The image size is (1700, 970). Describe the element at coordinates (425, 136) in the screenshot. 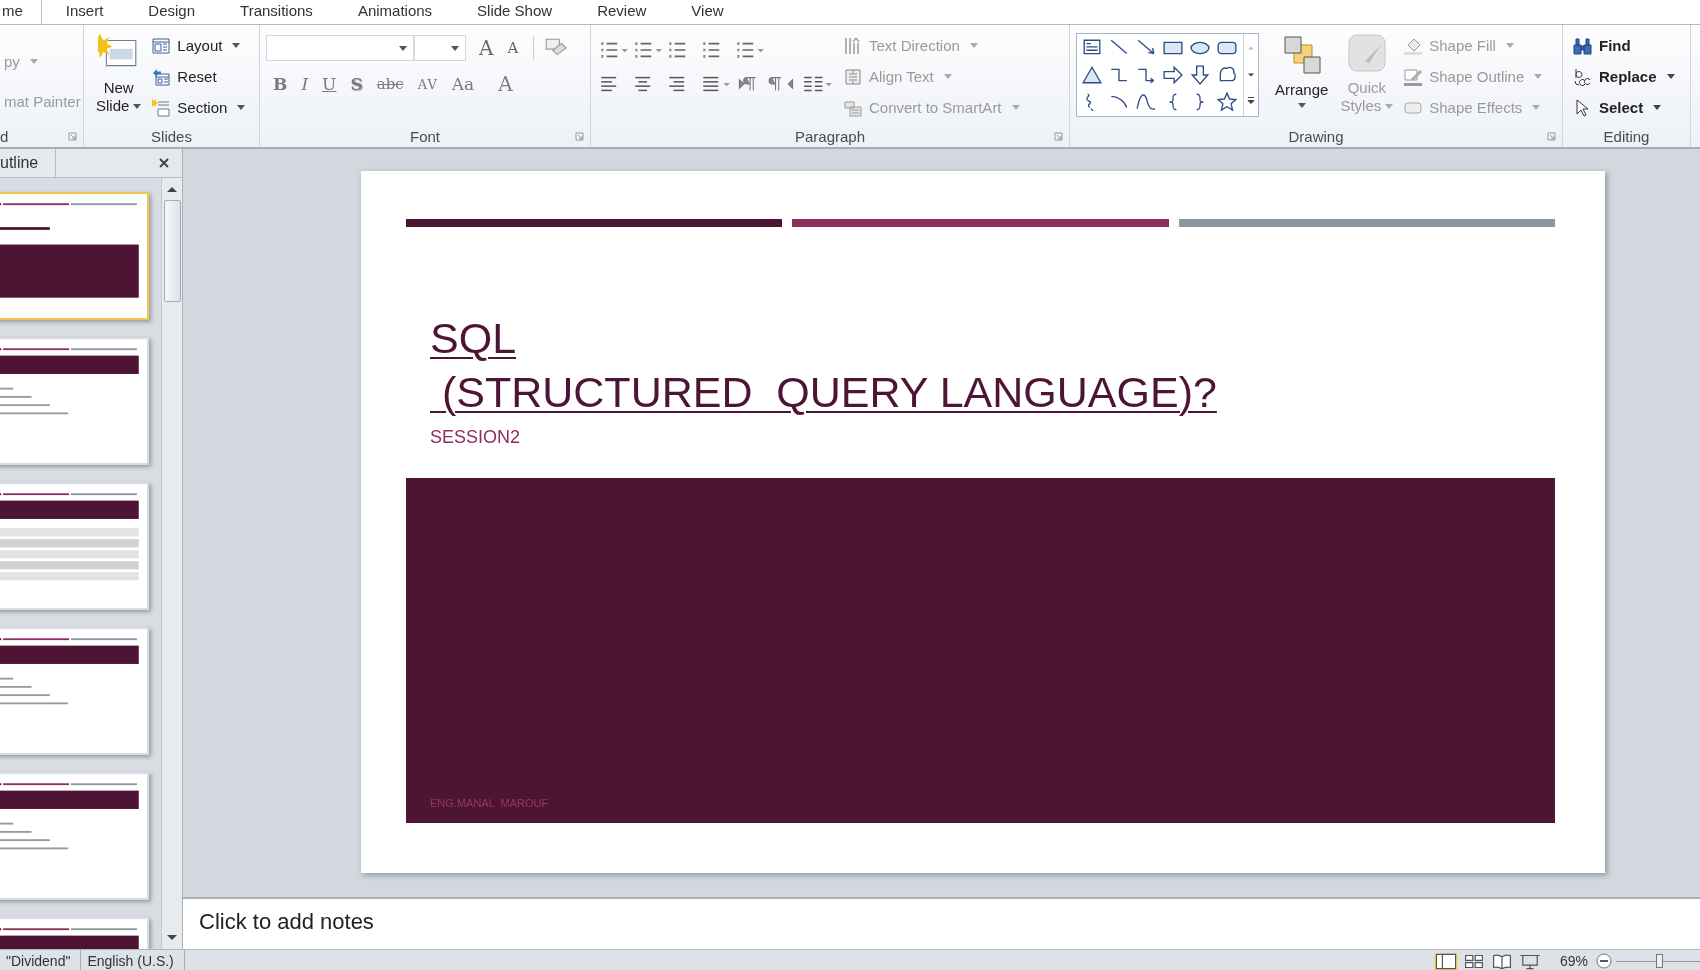

I see `group-label: Font` at that location.